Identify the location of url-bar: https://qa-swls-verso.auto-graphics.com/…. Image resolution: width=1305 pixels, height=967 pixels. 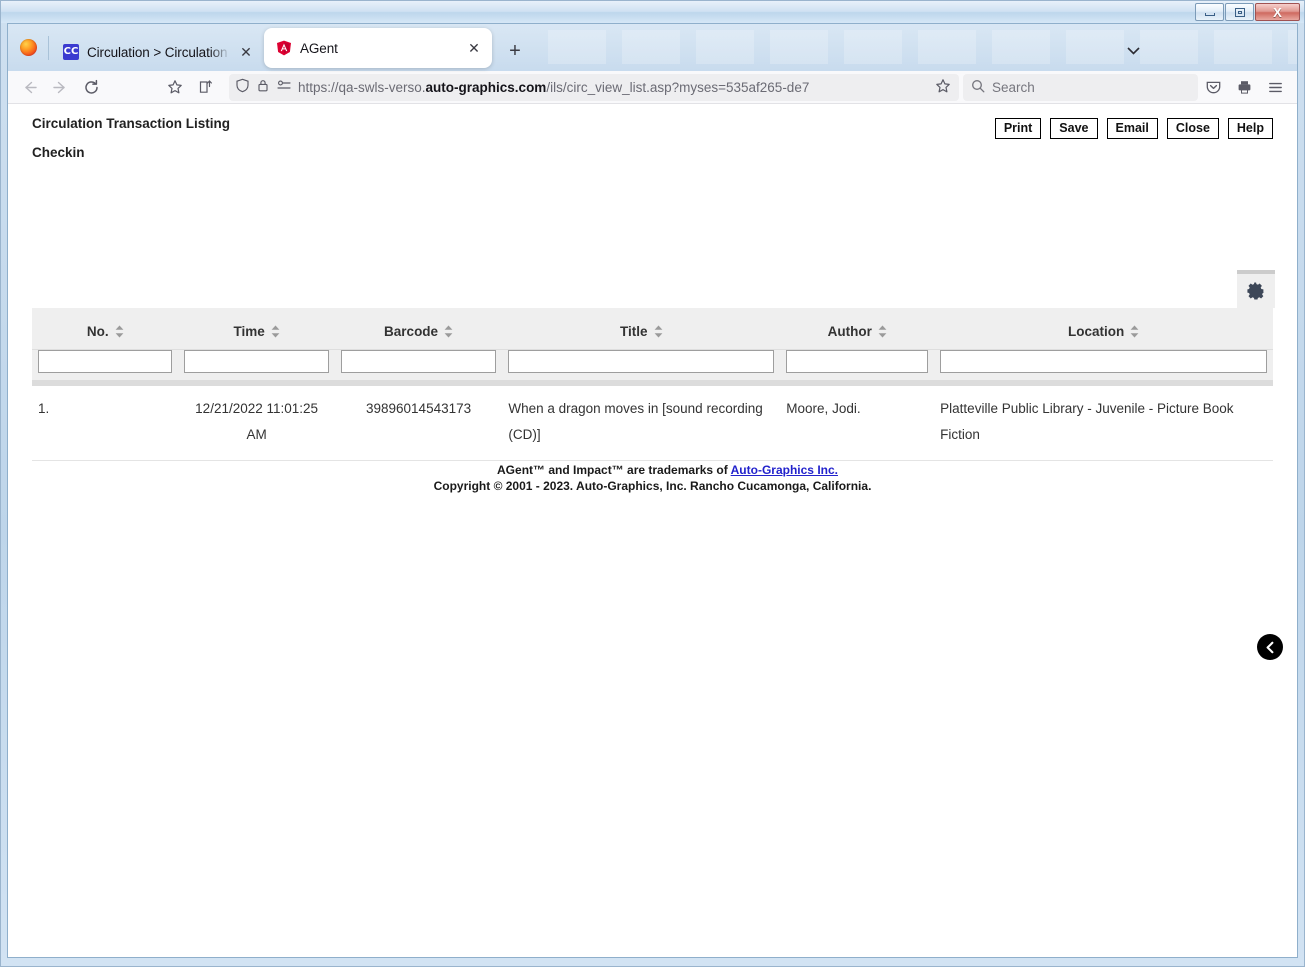
(594, 87).